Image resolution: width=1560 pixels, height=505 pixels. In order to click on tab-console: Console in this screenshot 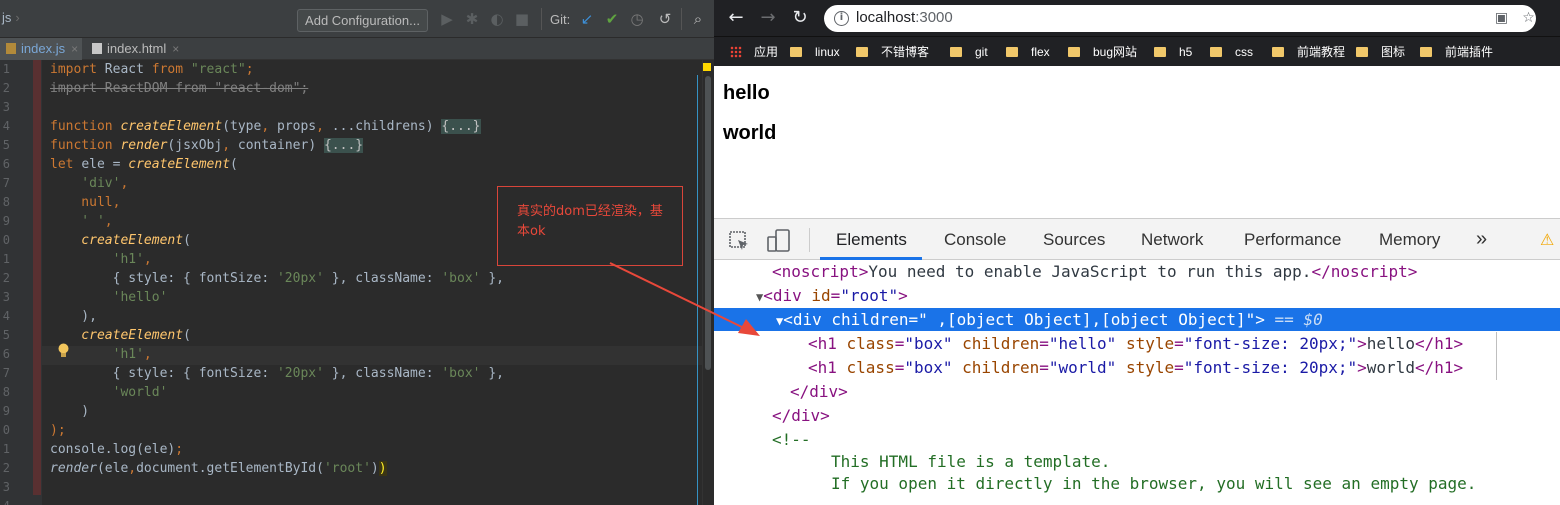, I will do `click(975, 240)`.